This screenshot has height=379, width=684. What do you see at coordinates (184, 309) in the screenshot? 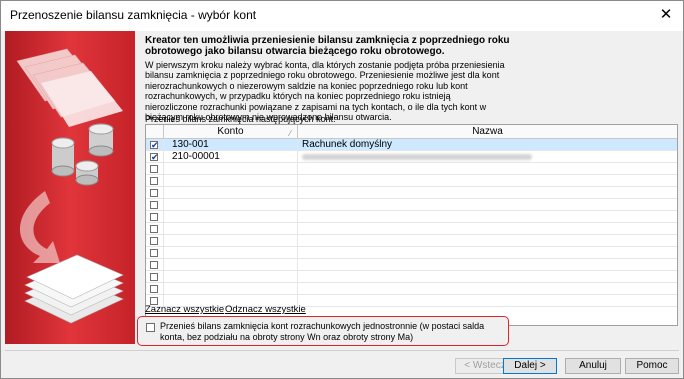
I see `select-all-link: Zaznacz wszystkie` at bounding box center [184, 309].